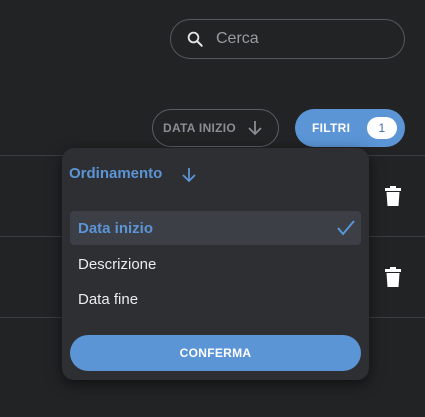 Image resolution: width=425 pixels, height=417 pixels. What do you see at coordinates (116, 173) in the screenshot?
I see `sort-popup-title: Ordinamento` at bounding box center [116, 173].